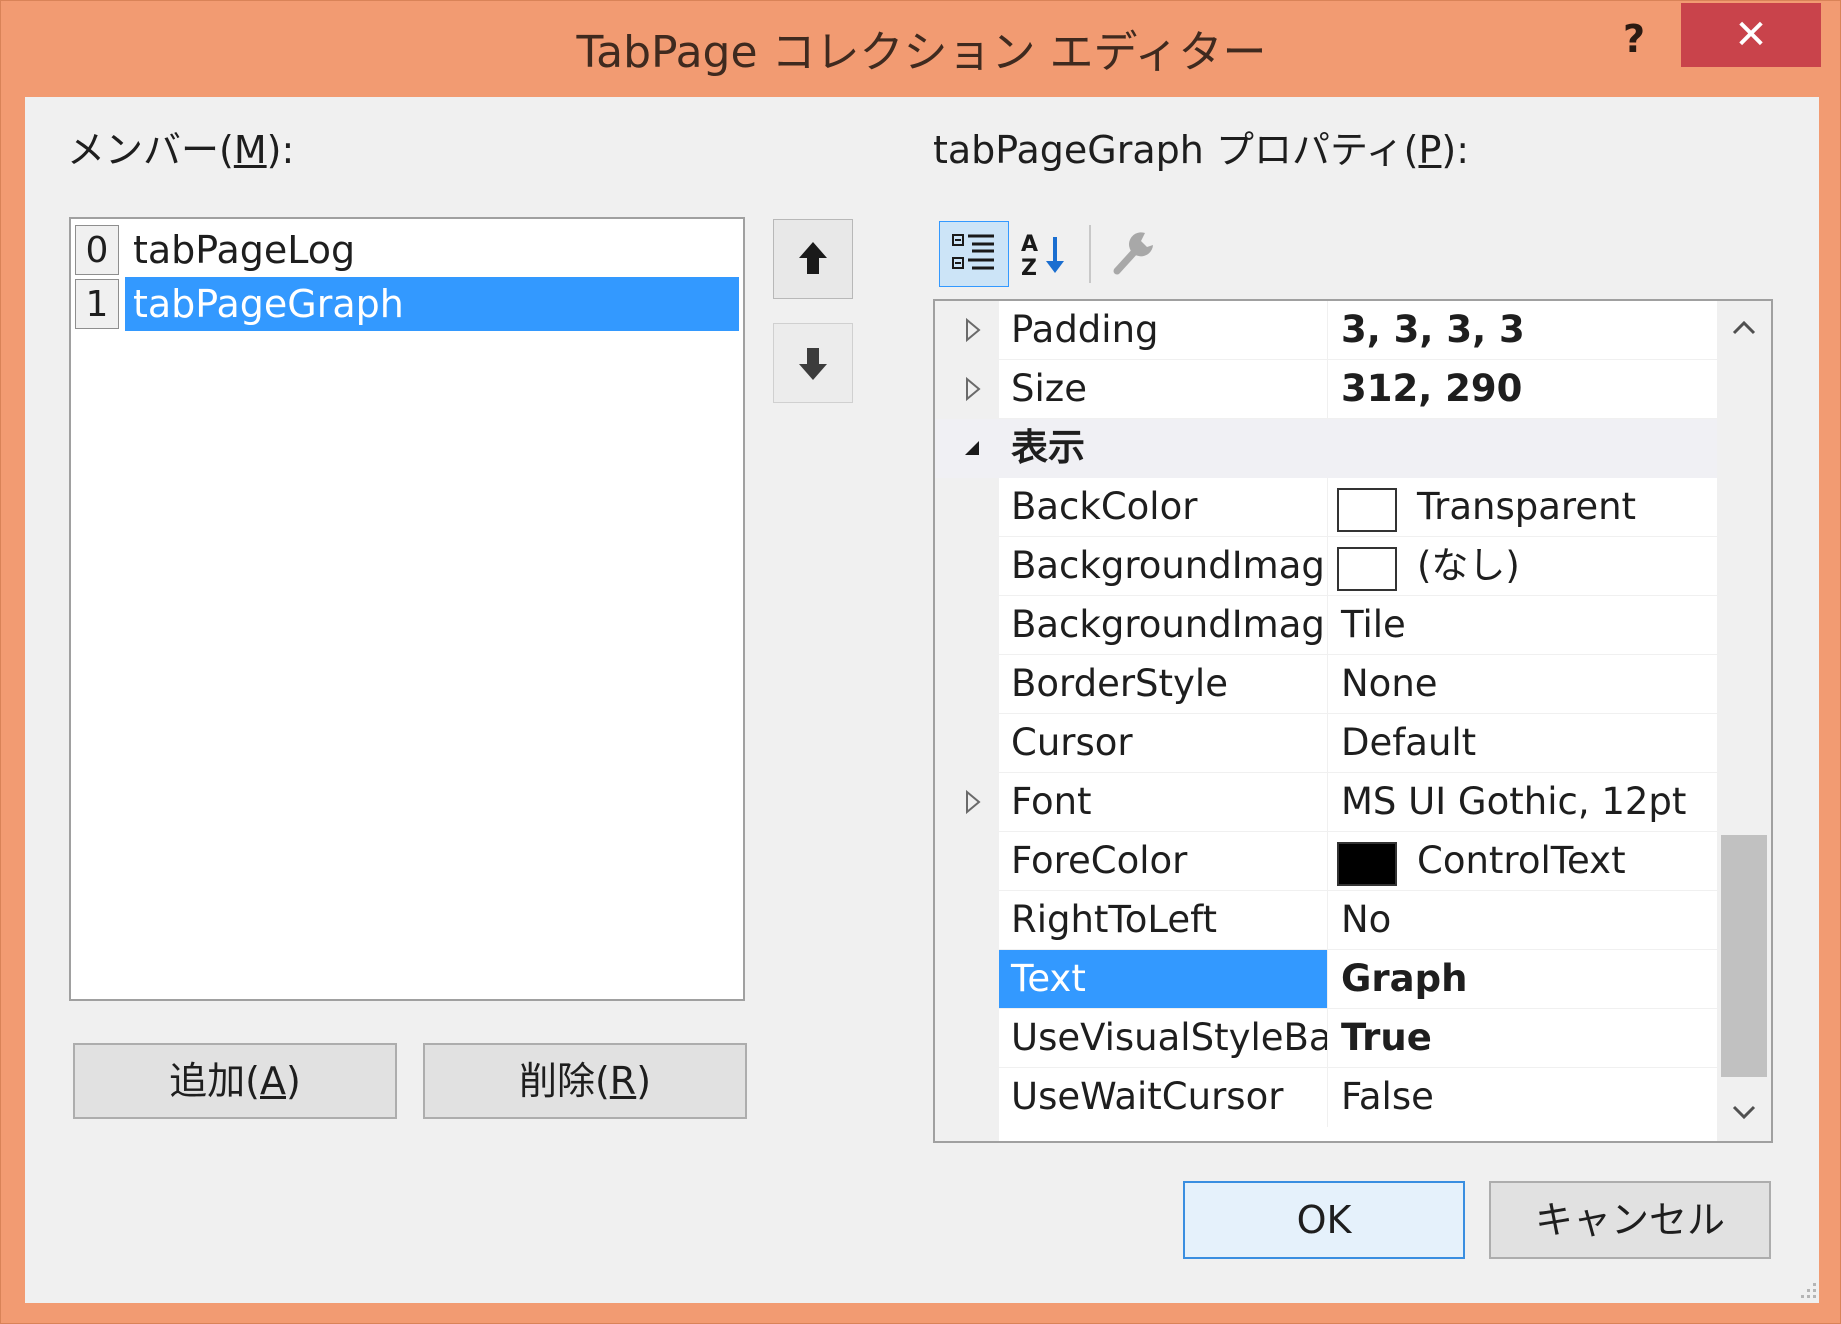 The height and width of the screenshot is (1324, 1841). I want to click on property-value: False, so click(1523, 1097).